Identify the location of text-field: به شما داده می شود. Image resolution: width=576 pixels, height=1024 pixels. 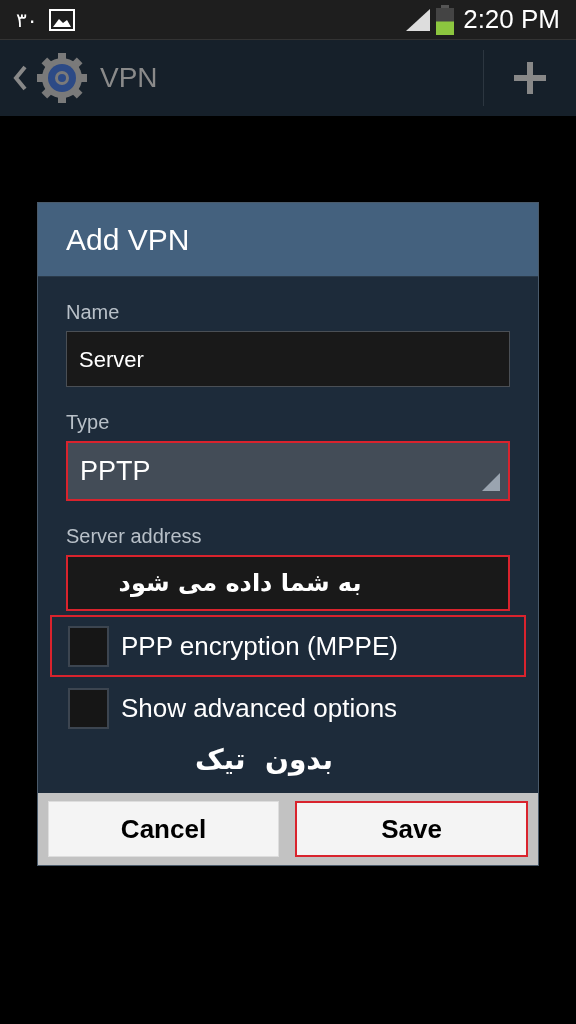
(288, 583).